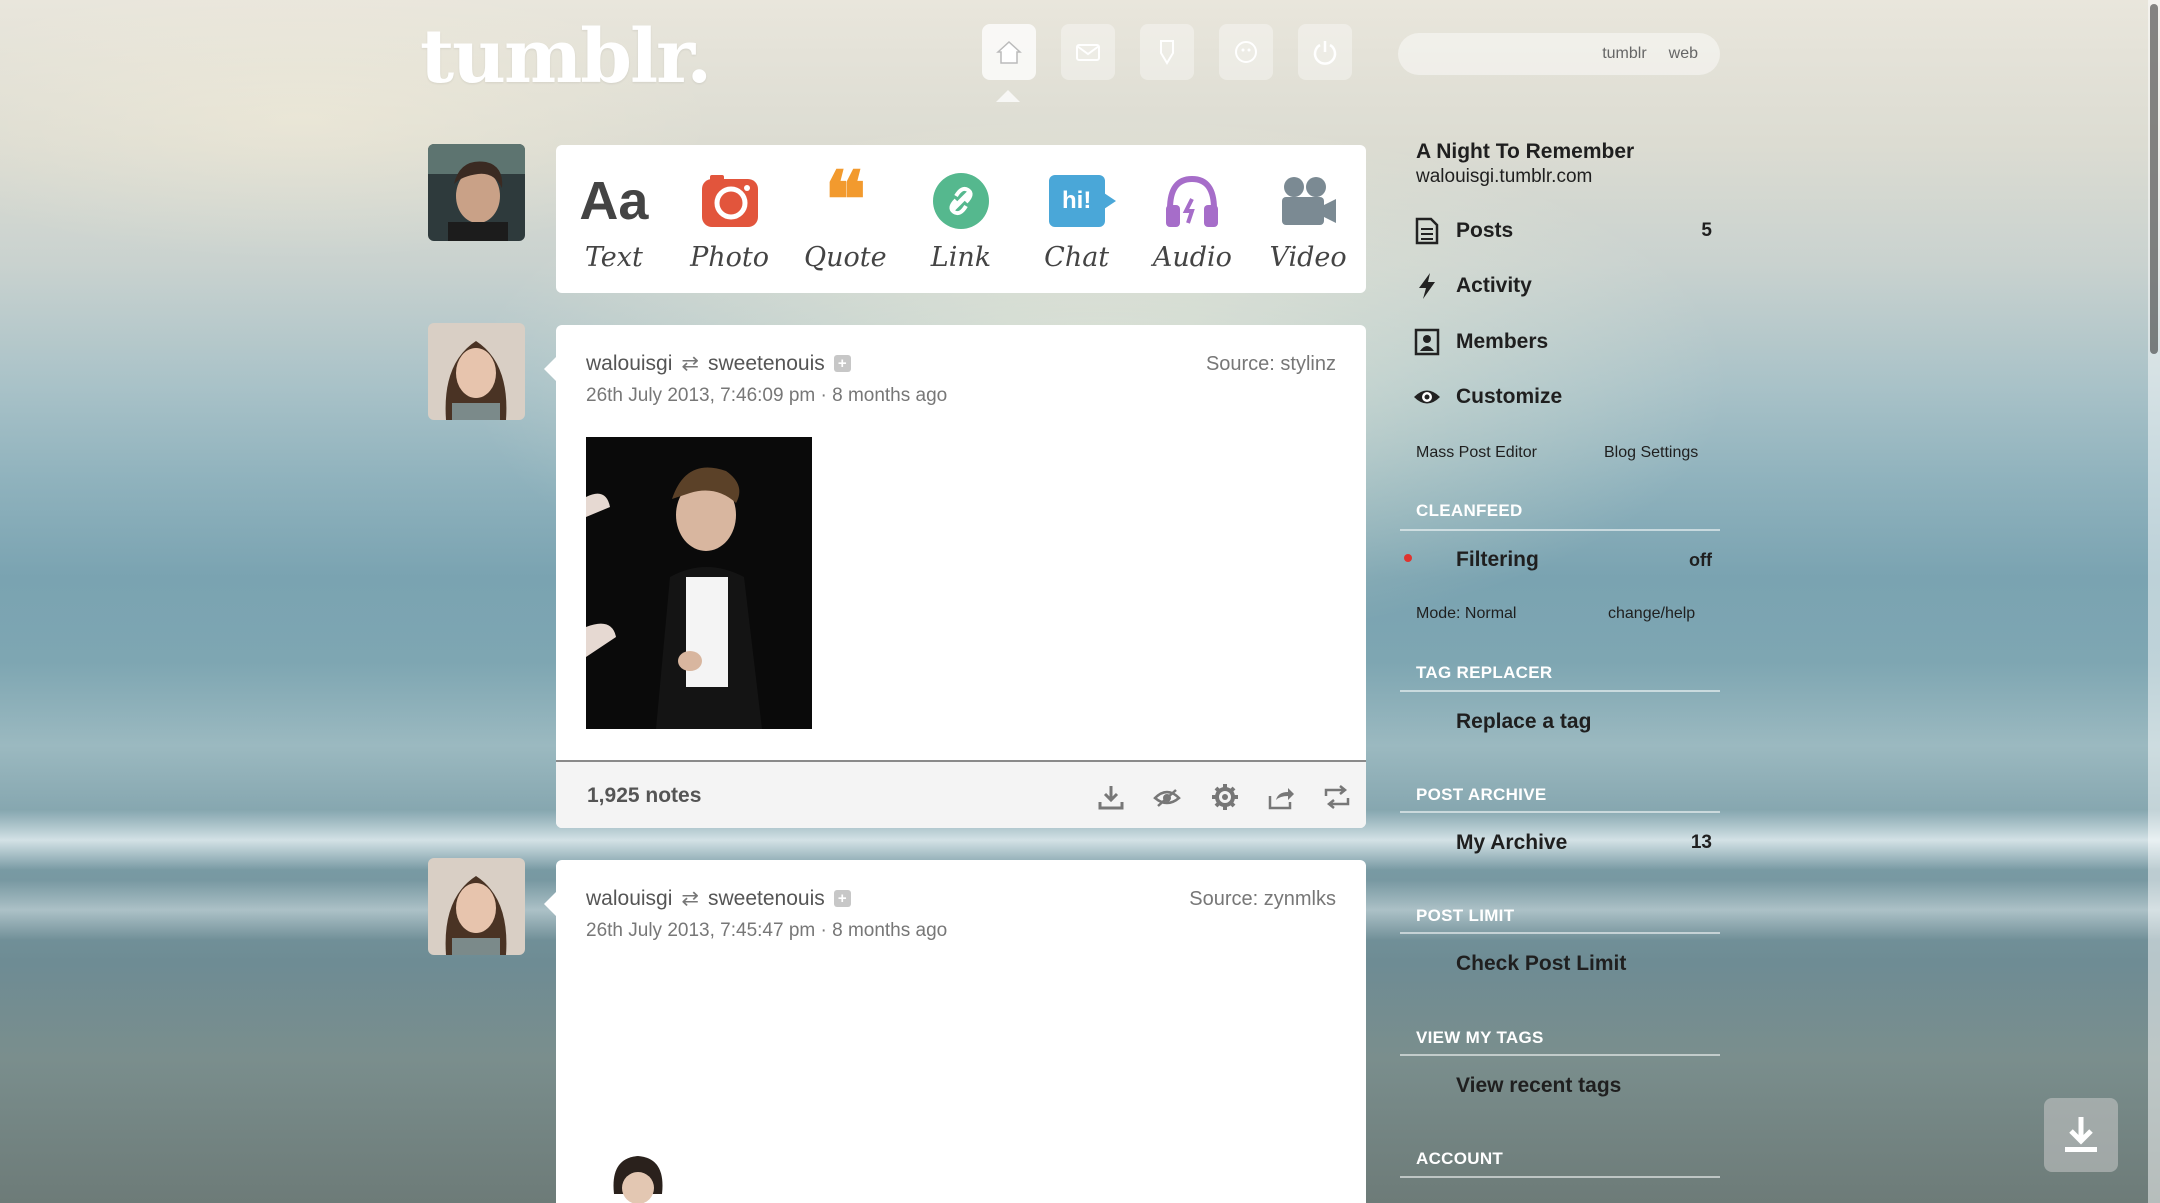  Describe the element at coordinates (1624, 54) in the screenshot. I see `search-scope-tumblr: tumblr` at that location.